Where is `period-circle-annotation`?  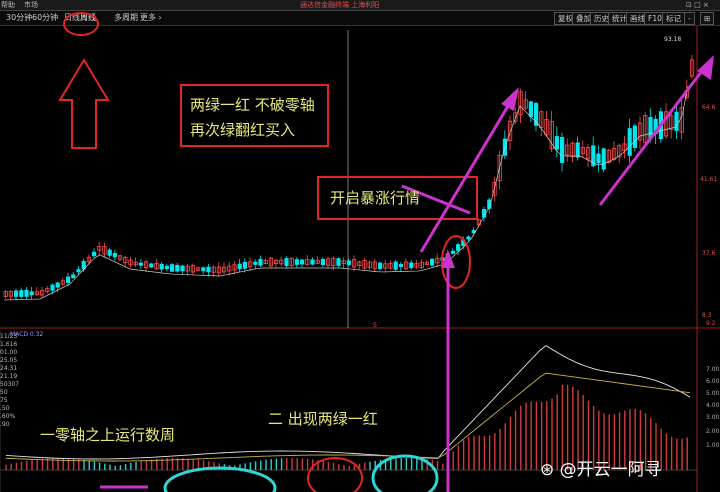 period-circle-annotation is located at coordinates (81, 24).